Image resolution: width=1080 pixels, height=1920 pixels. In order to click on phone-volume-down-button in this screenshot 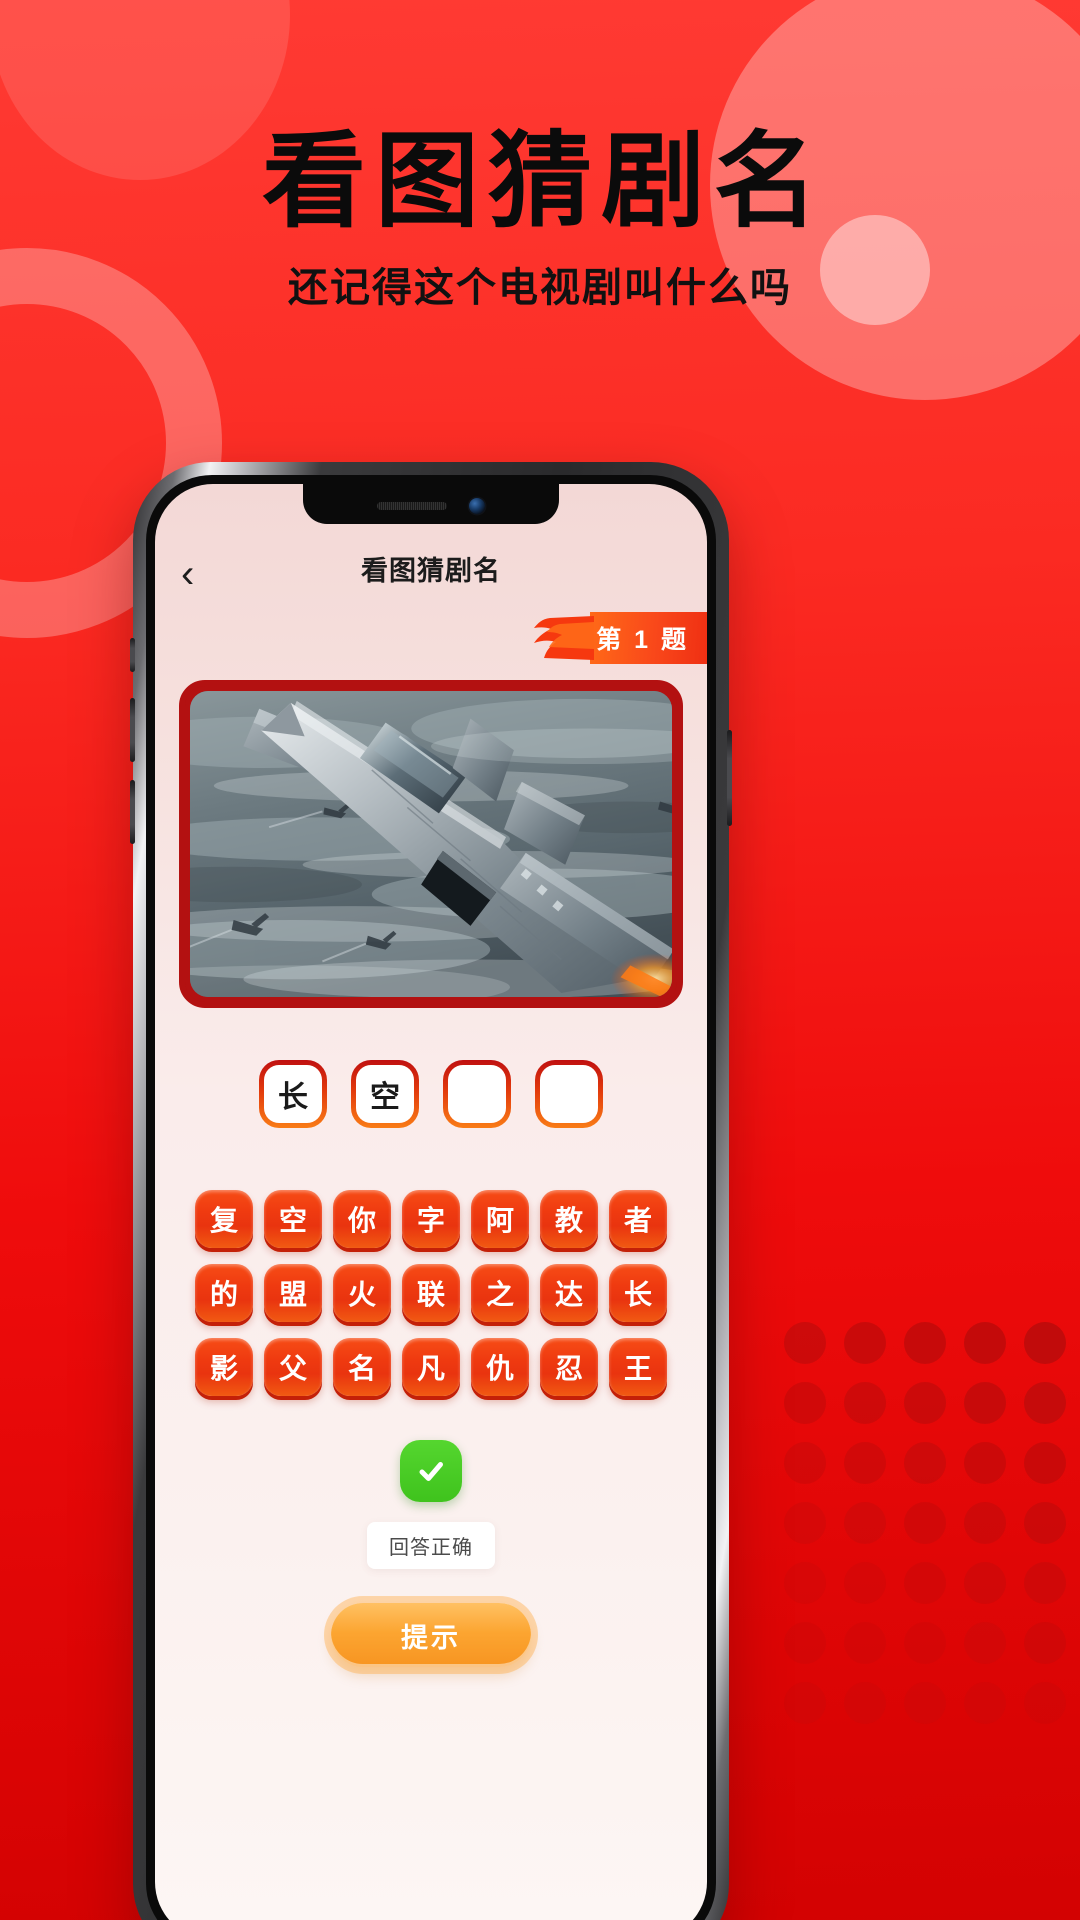, I will do `click(132, 812)`.